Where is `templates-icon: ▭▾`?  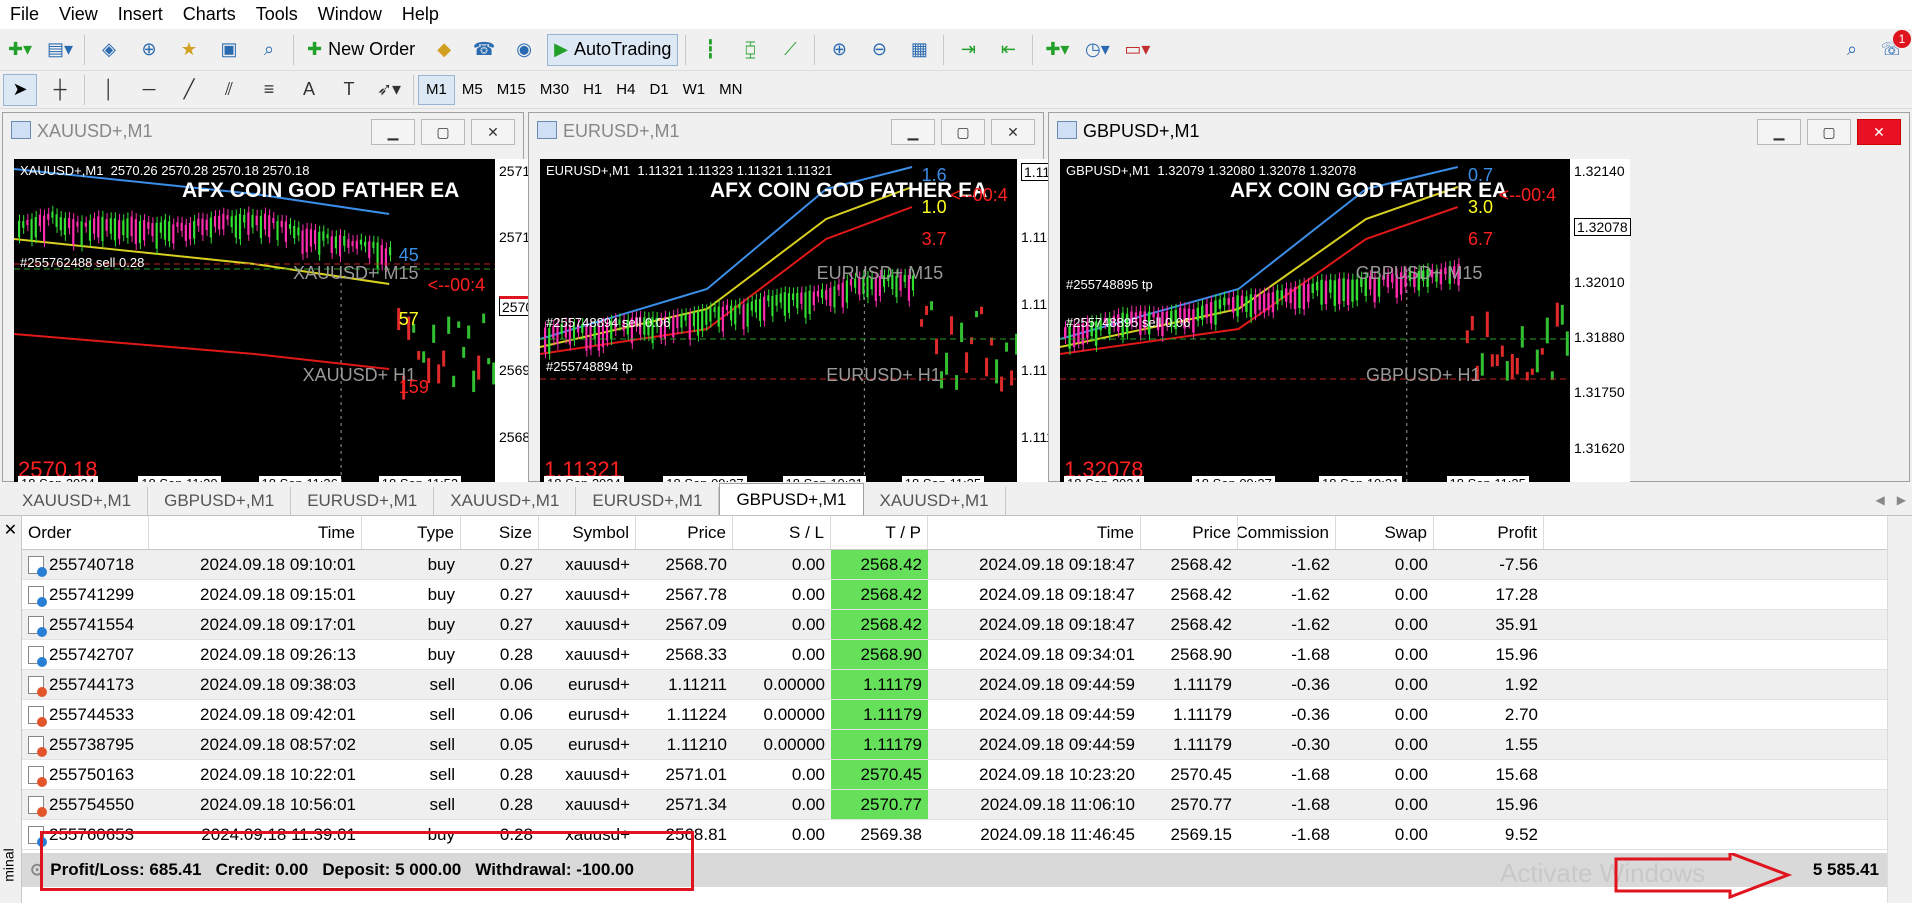 templates-icon: ▭▾ is located at coordinates (1137, 50).